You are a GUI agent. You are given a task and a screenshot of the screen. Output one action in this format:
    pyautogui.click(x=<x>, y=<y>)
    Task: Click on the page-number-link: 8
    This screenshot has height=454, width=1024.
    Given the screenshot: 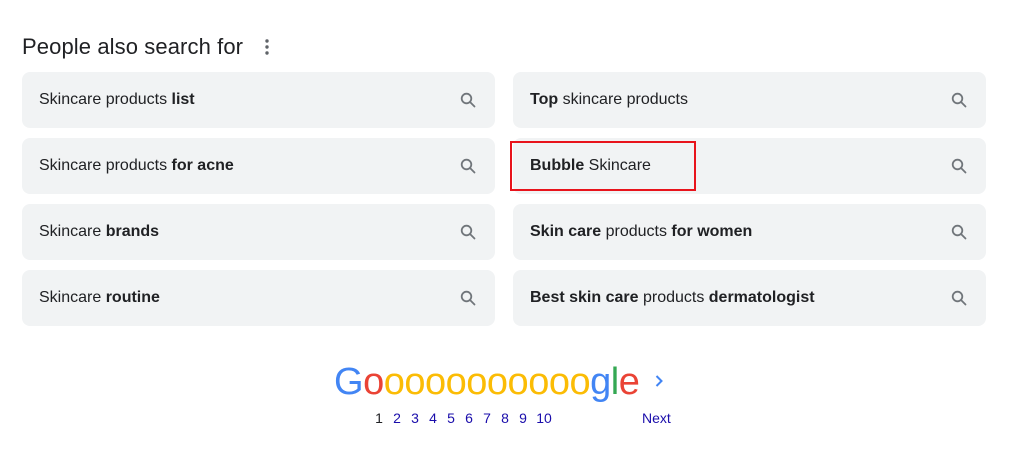 What is the action you would take?
    pyautogui.click(x=505, y=418)
    